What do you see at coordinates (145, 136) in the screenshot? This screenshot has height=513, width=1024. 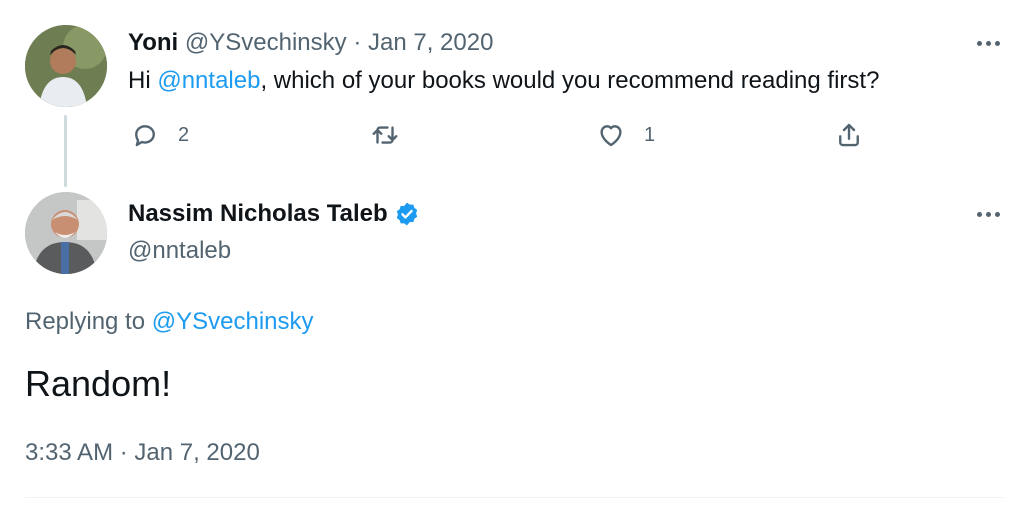 I see `reply-icon` at bounding box center [145, 136].